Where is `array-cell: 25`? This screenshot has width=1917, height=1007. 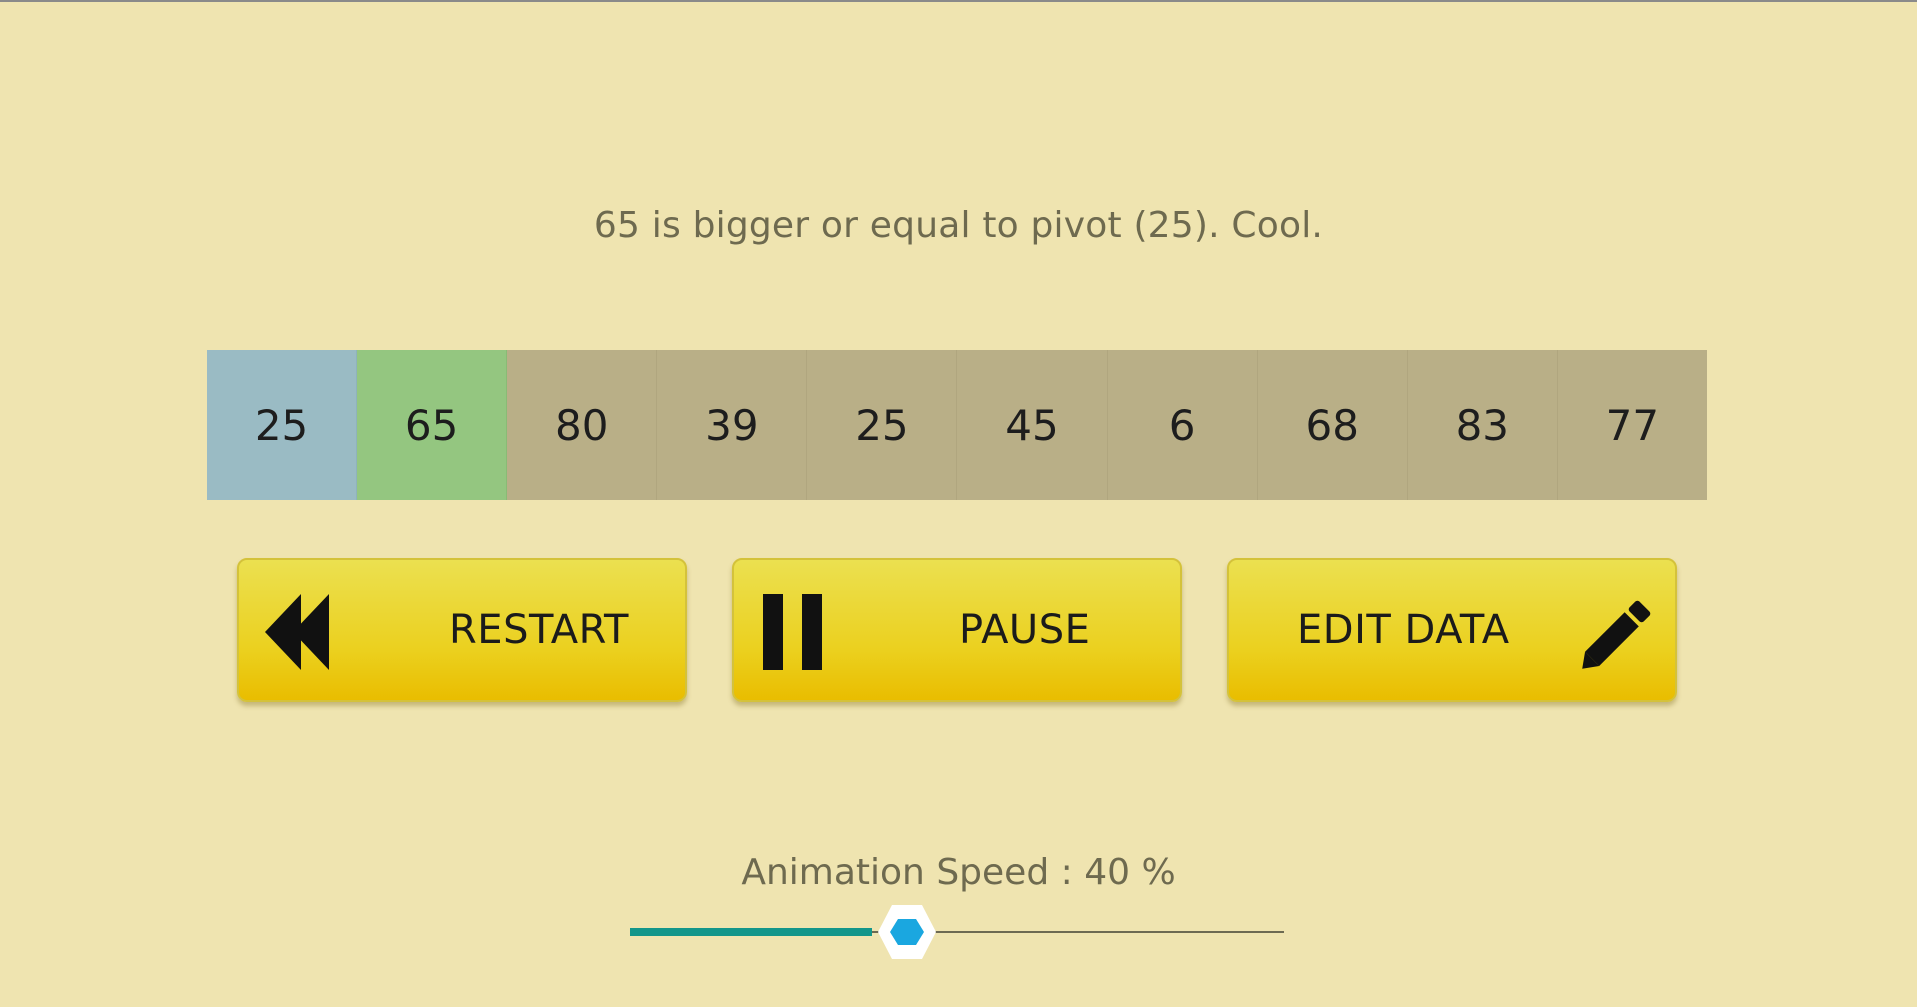
array-cell: 25 is located at coordinates (882, 425).